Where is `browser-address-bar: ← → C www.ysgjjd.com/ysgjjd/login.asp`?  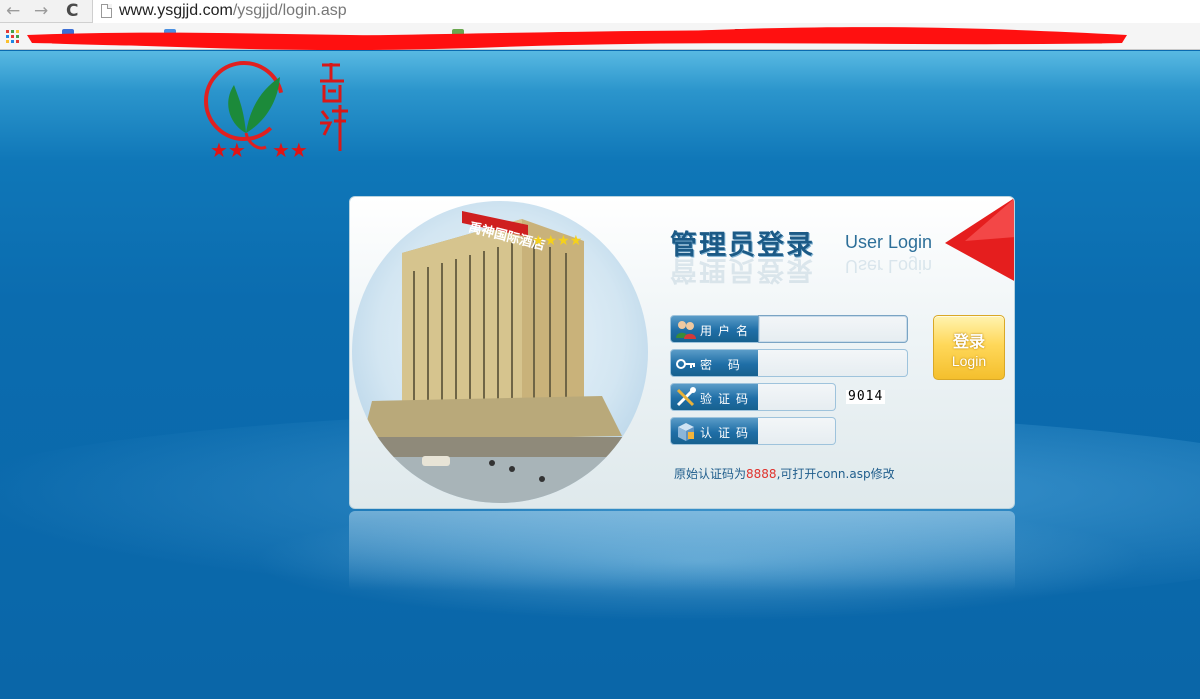 browser-address-bar: ← → C www.ysgjjd.com/ysgjjd/login.asp is located at coordinates (600, 11).